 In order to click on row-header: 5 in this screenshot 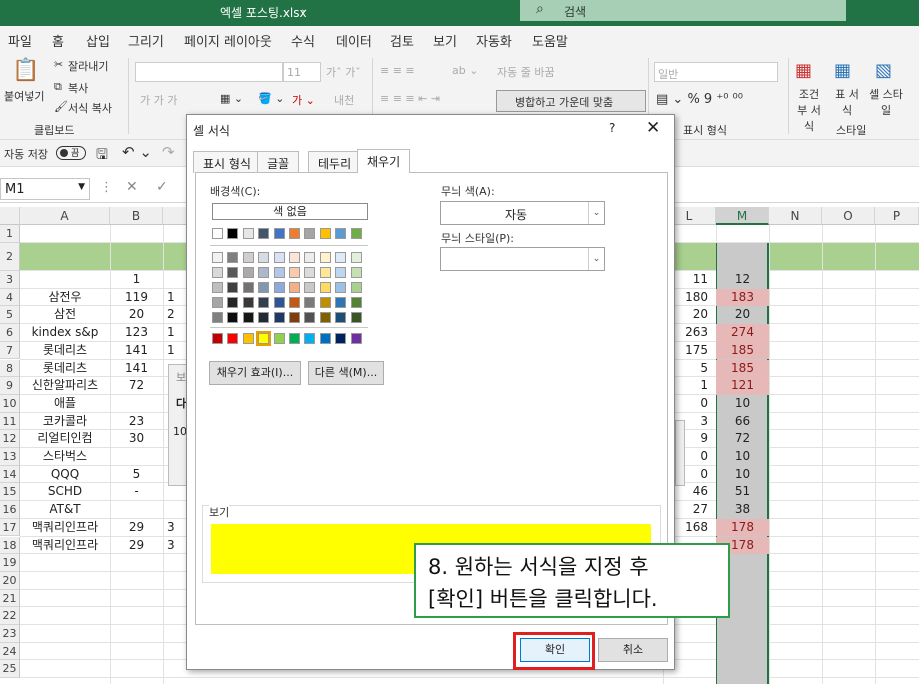, I will do `click(10, 315)`.